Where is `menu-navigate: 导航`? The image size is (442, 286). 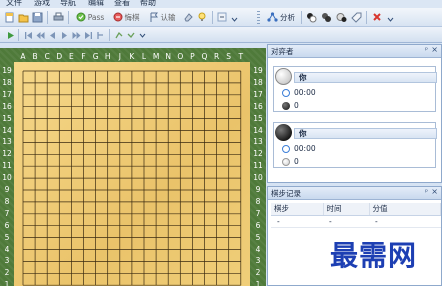 menu-navigate: 导航 is located at coordinates (68, 4).